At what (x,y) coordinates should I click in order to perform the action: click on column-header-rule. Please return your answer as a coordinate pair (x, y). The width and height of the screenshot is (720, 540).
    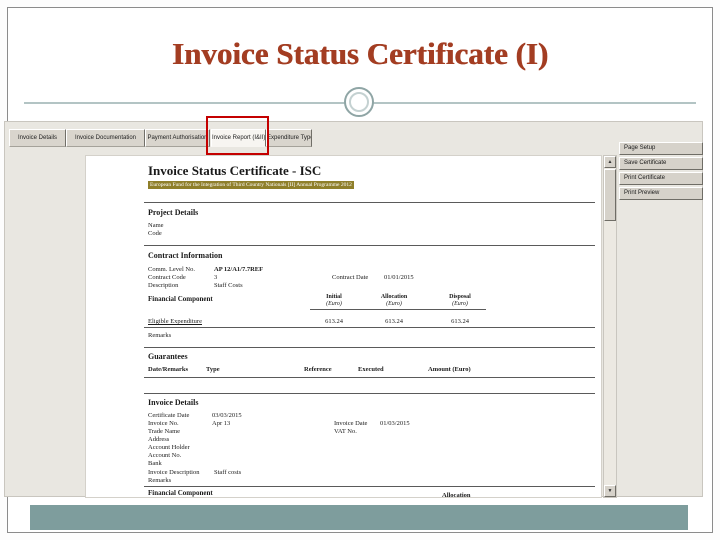
    Looking at the image, I should click on (398, 309).